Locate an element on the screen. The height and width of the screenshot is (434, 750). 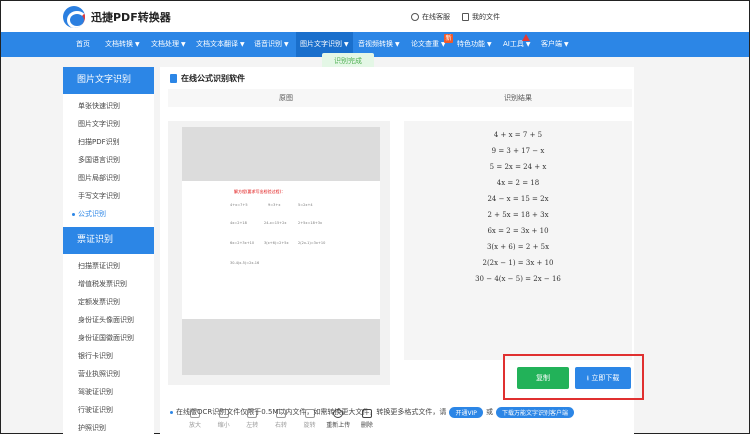
sidebar-item: 单张快速识别 is located at coordinates (108, 106).